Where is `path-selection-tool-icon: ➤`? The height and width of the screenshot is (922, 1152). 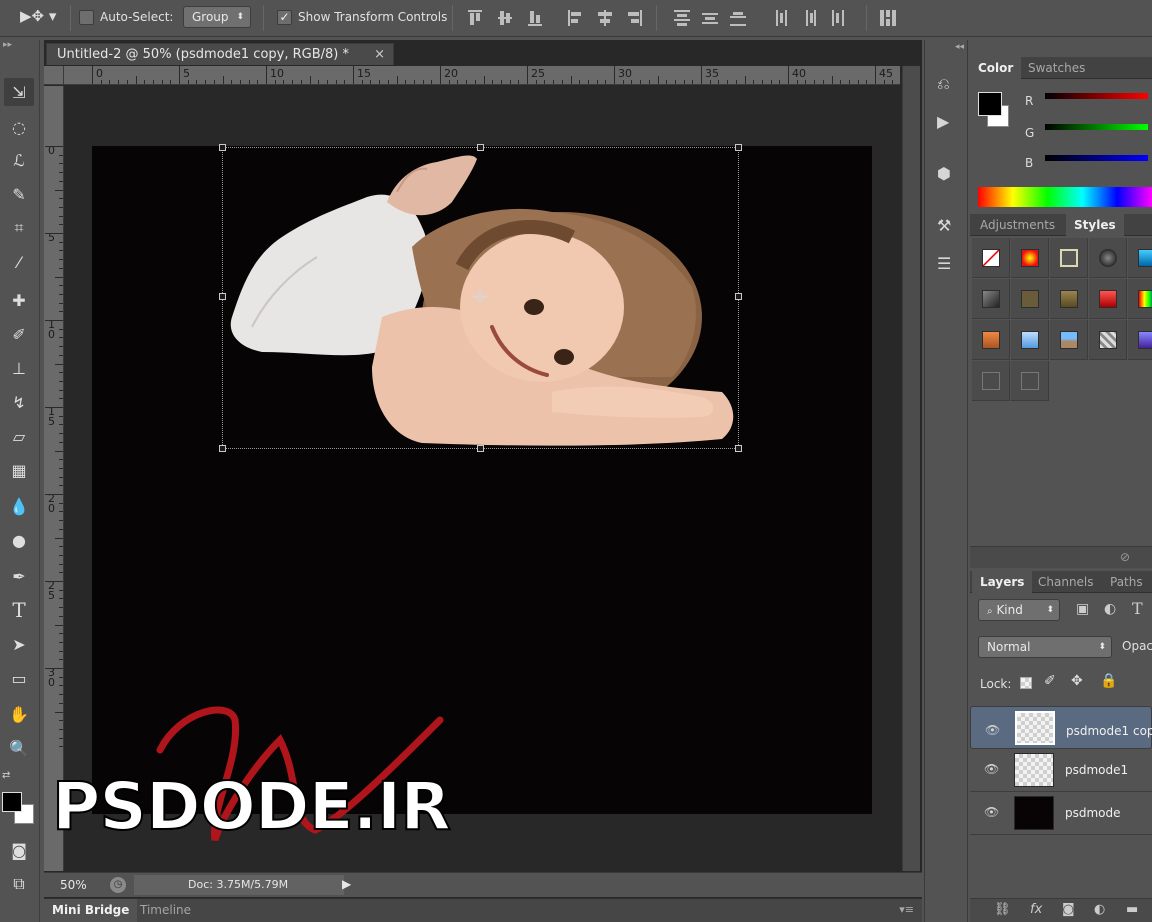 path-selection-tool-icon: ➤ is located at coordinates (19, 644).